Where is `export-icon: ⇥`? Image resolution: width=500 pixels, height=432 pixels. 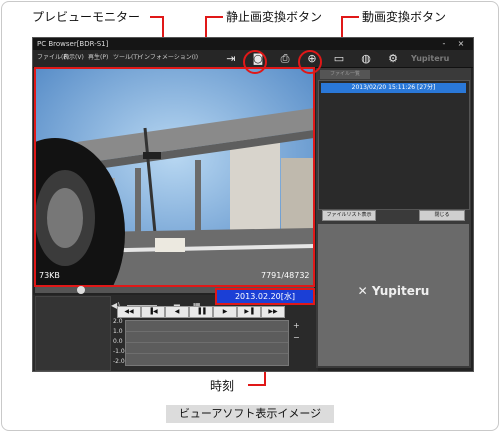 export-icon: ⇥ is located at coordinates (231, 58).